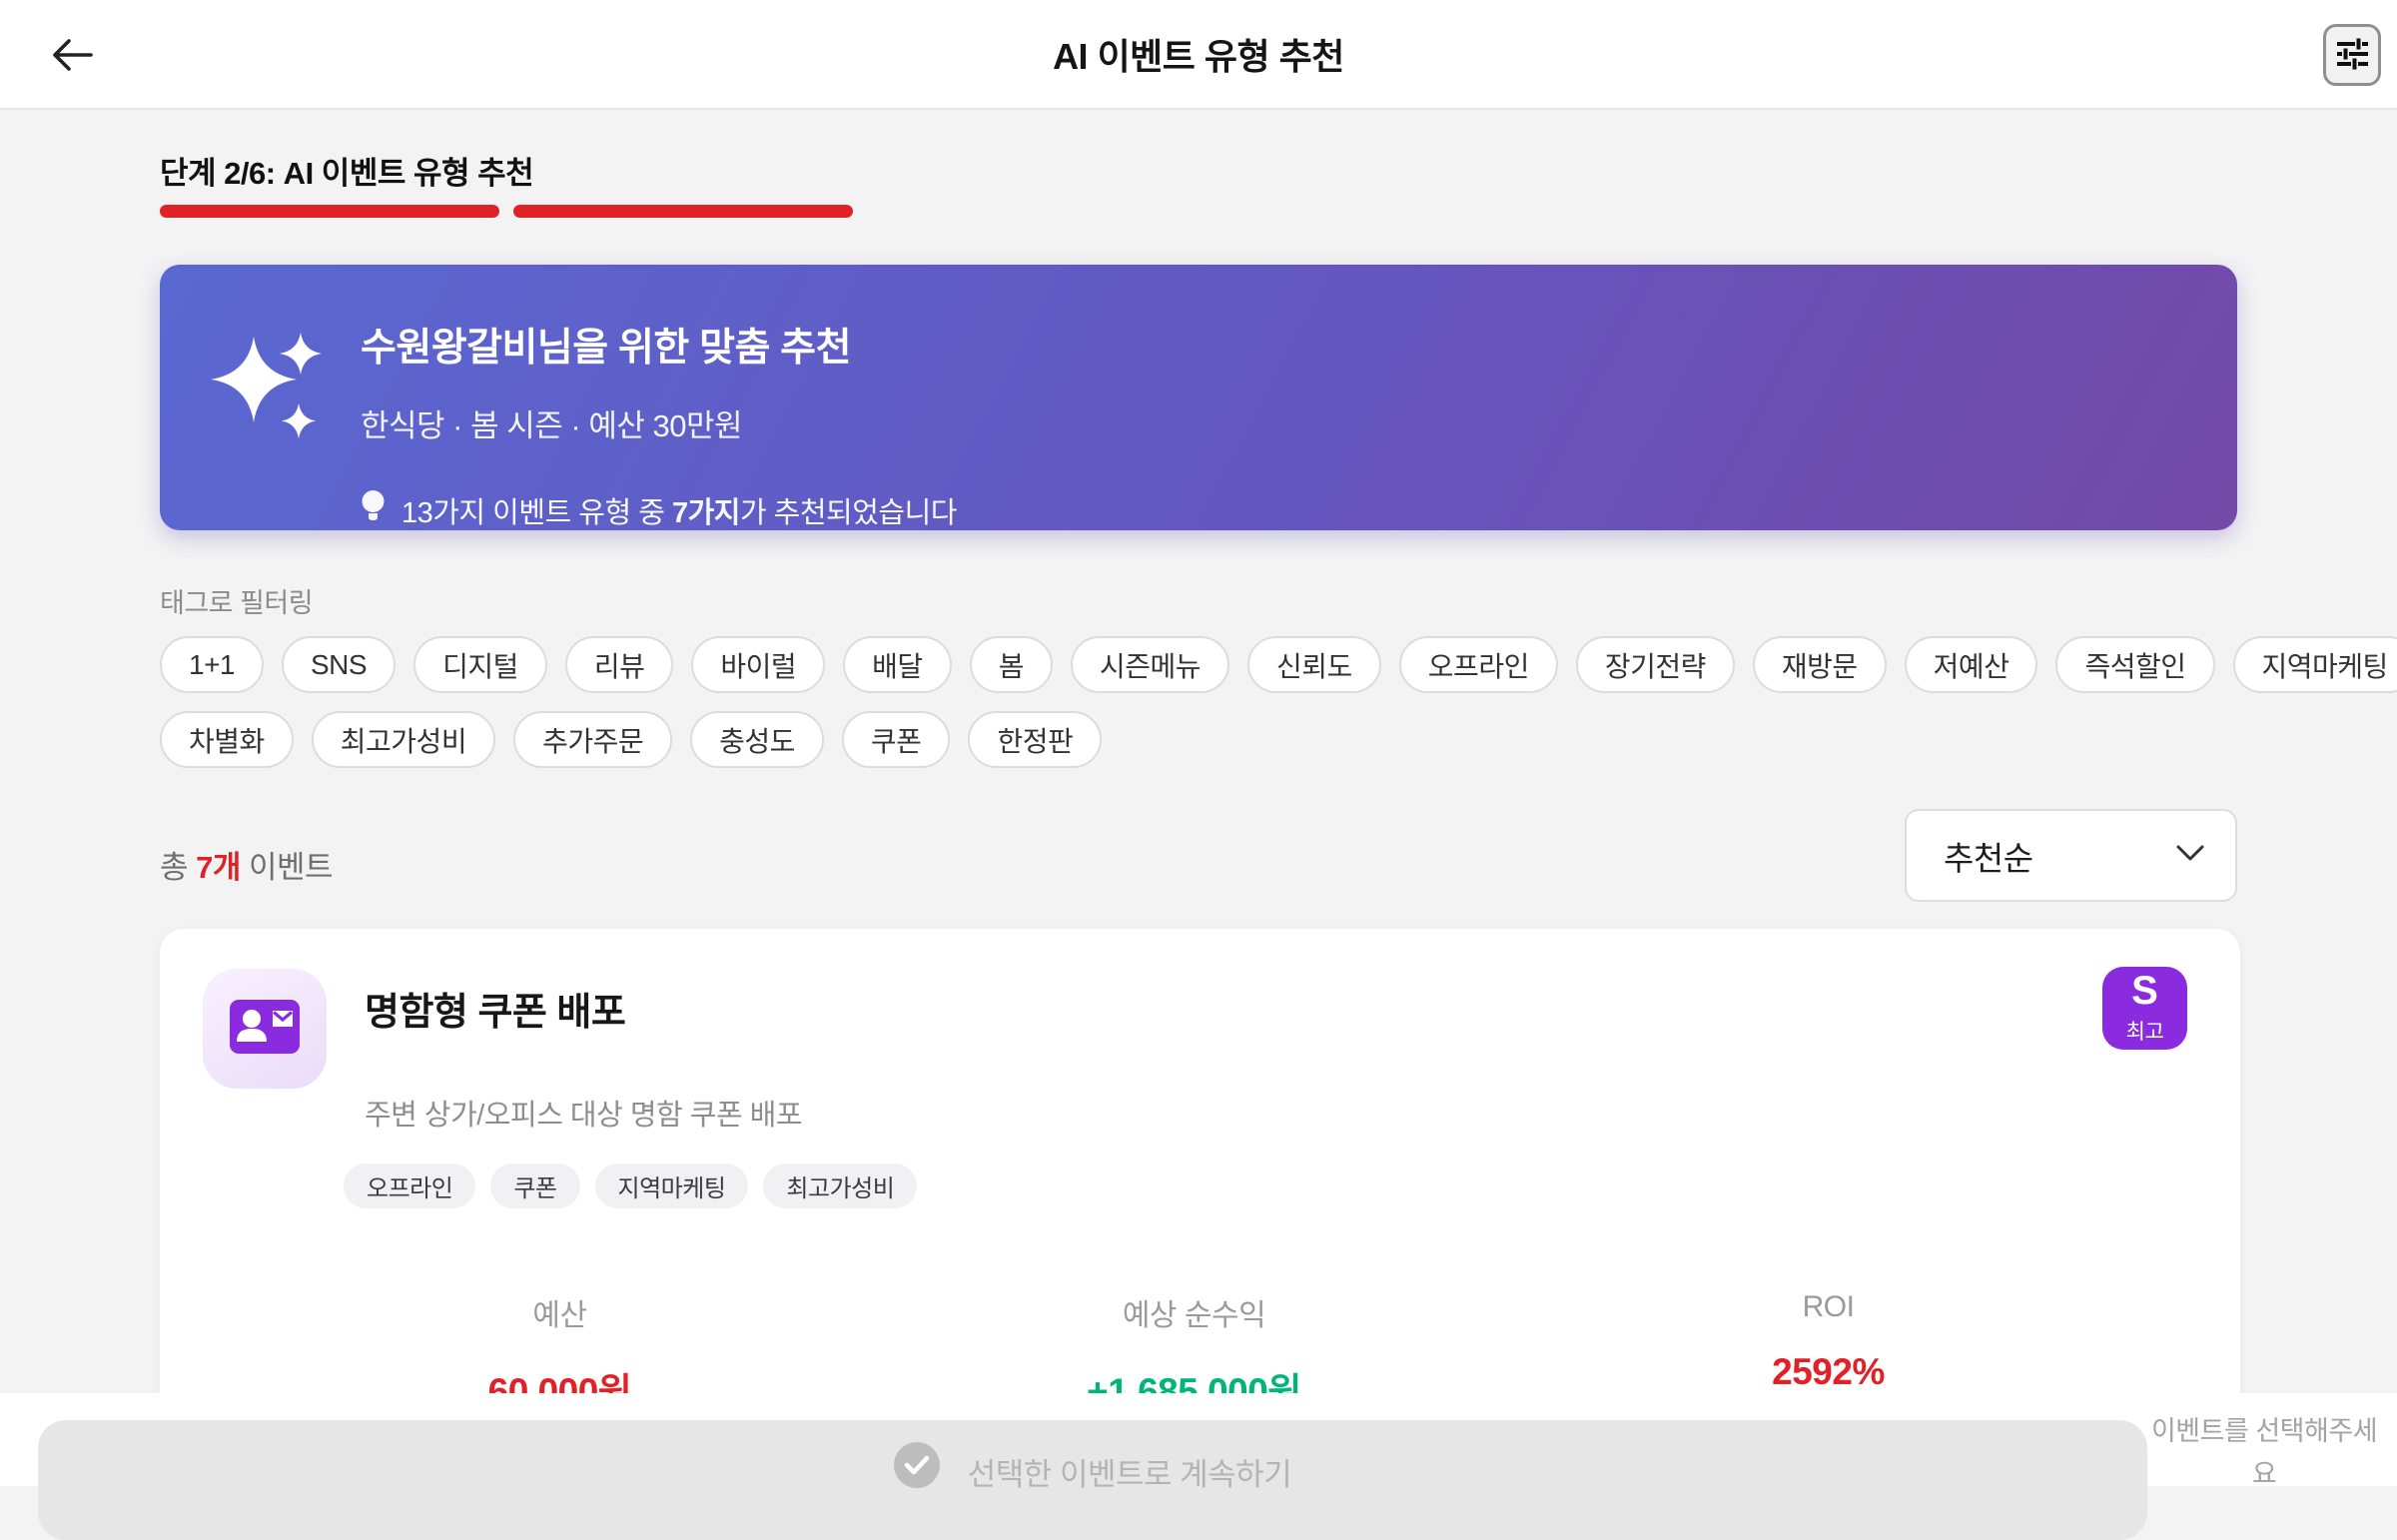 This screenshot has height=1540, width=2397. I want to click on filter-settings-button, so click(2352, 55).